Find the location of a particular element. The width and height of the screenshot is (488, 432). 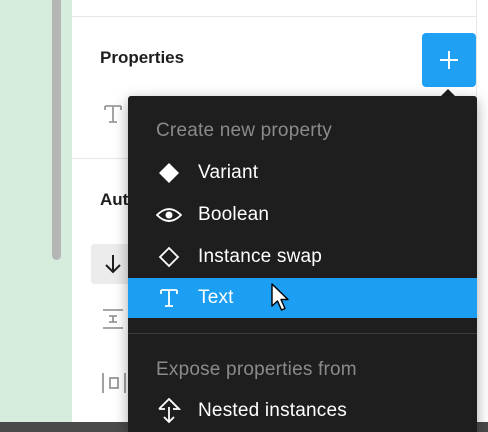

menu-item-instance-swap: Instance swap is located at coordinates (302, 257).